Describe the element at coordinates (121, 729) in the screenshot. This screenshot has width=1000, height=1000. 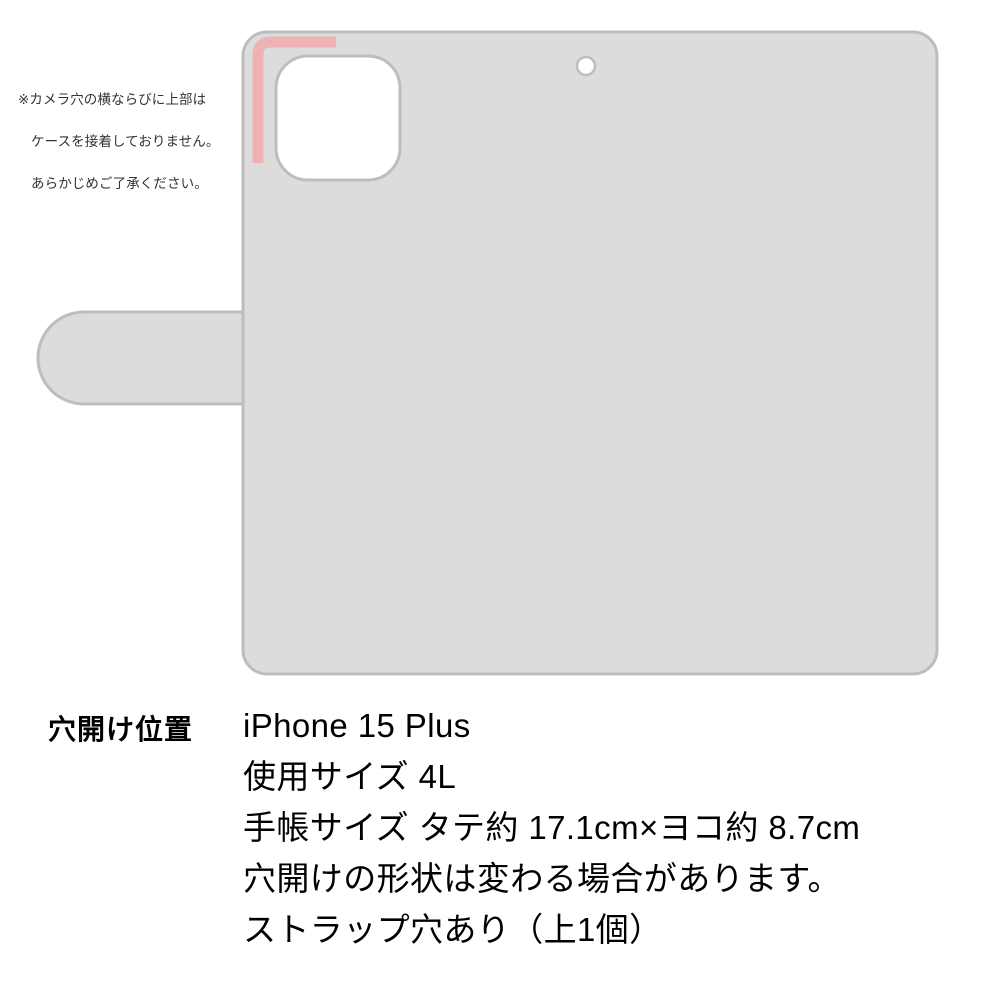
I see `hole-position-label: 穴開け位置` at that location.